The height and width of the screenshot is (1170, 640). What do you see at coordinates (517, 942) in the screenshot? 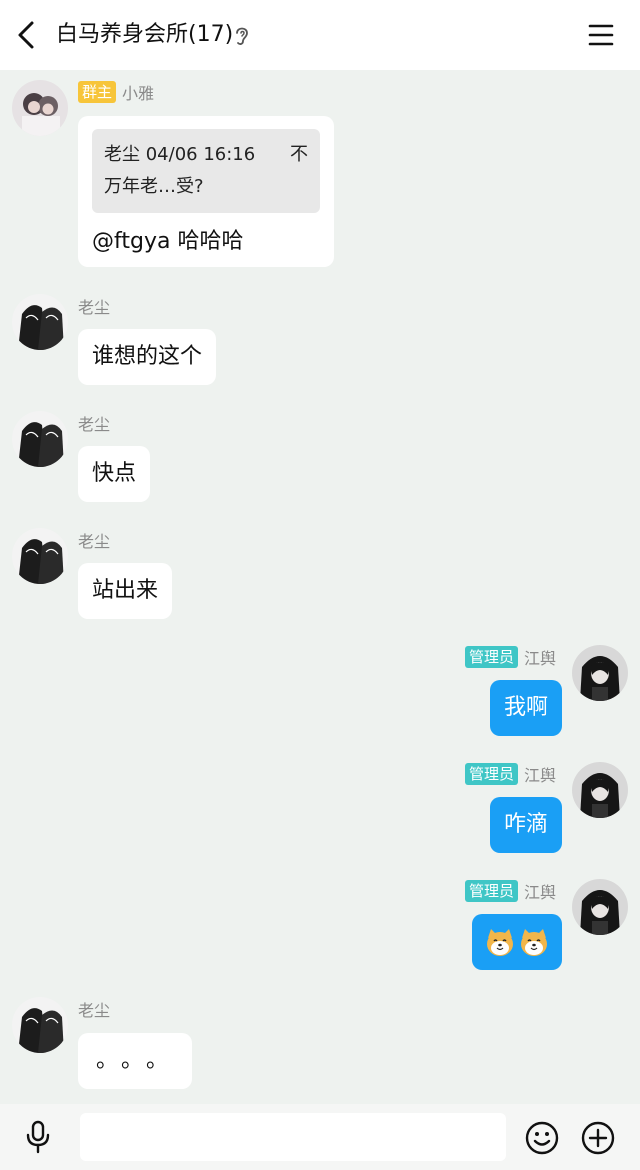
I see `message-bubble` at bounding box center [517, 942].